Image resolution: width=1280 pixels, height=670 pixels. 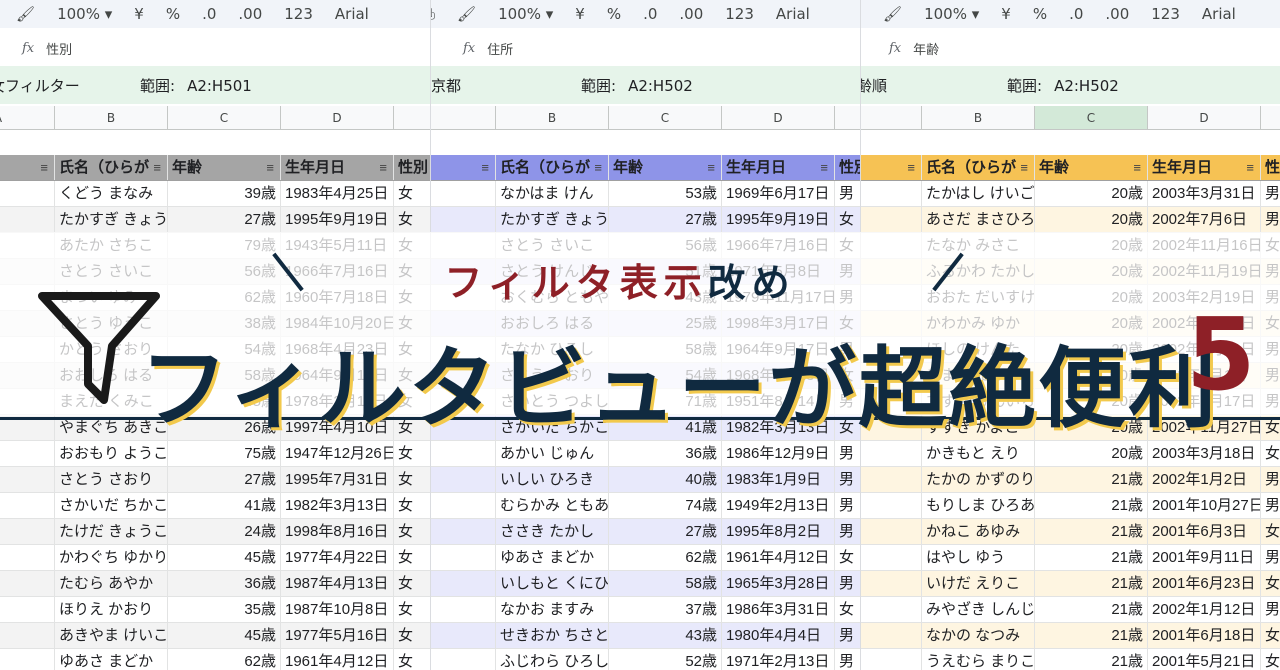 I want to click on header-cell: 年齢, so click(x=1091, y=167).